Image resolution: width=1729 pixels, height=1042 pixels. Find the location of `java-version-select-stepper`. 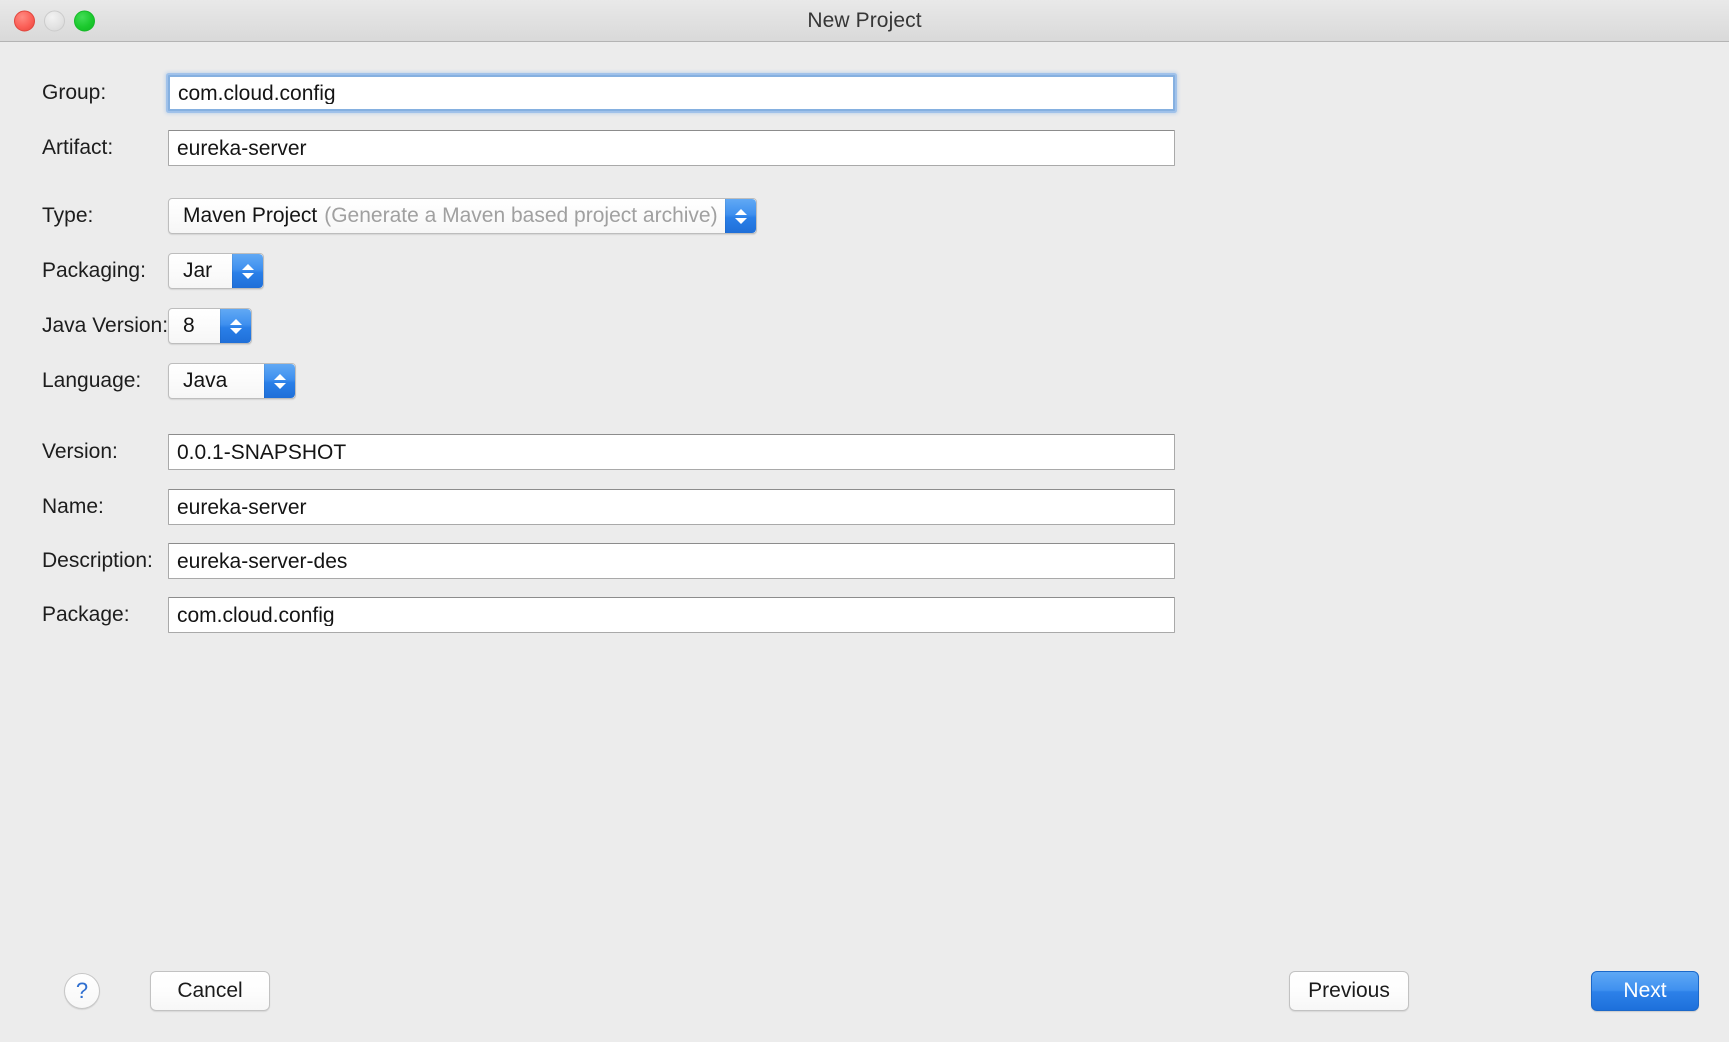

java-version-select-stepper is located at coordinates (235, 326).